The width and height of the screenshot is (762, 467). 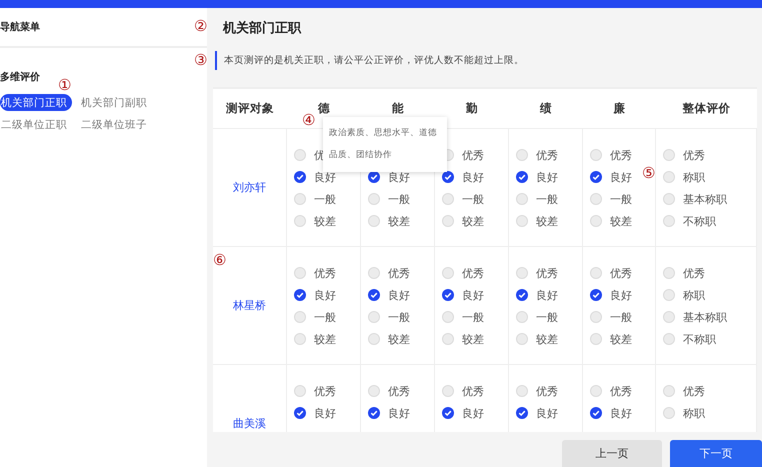 I want to click on annotation-number: ④, so click(x=309, y=120).